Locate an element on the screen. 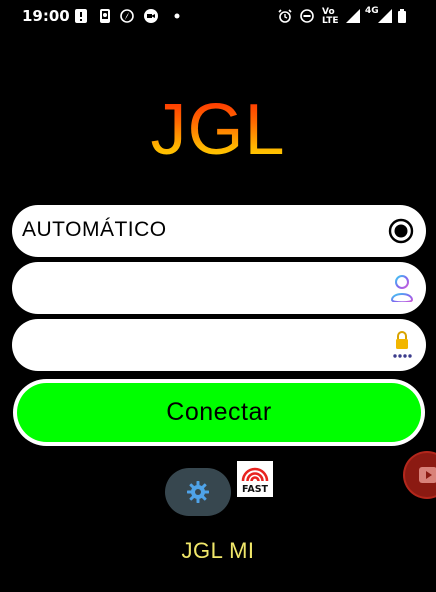 The width and height of the screenshot is (436, 592). footer-label: JGL MI is located at coordinates (218, 550).